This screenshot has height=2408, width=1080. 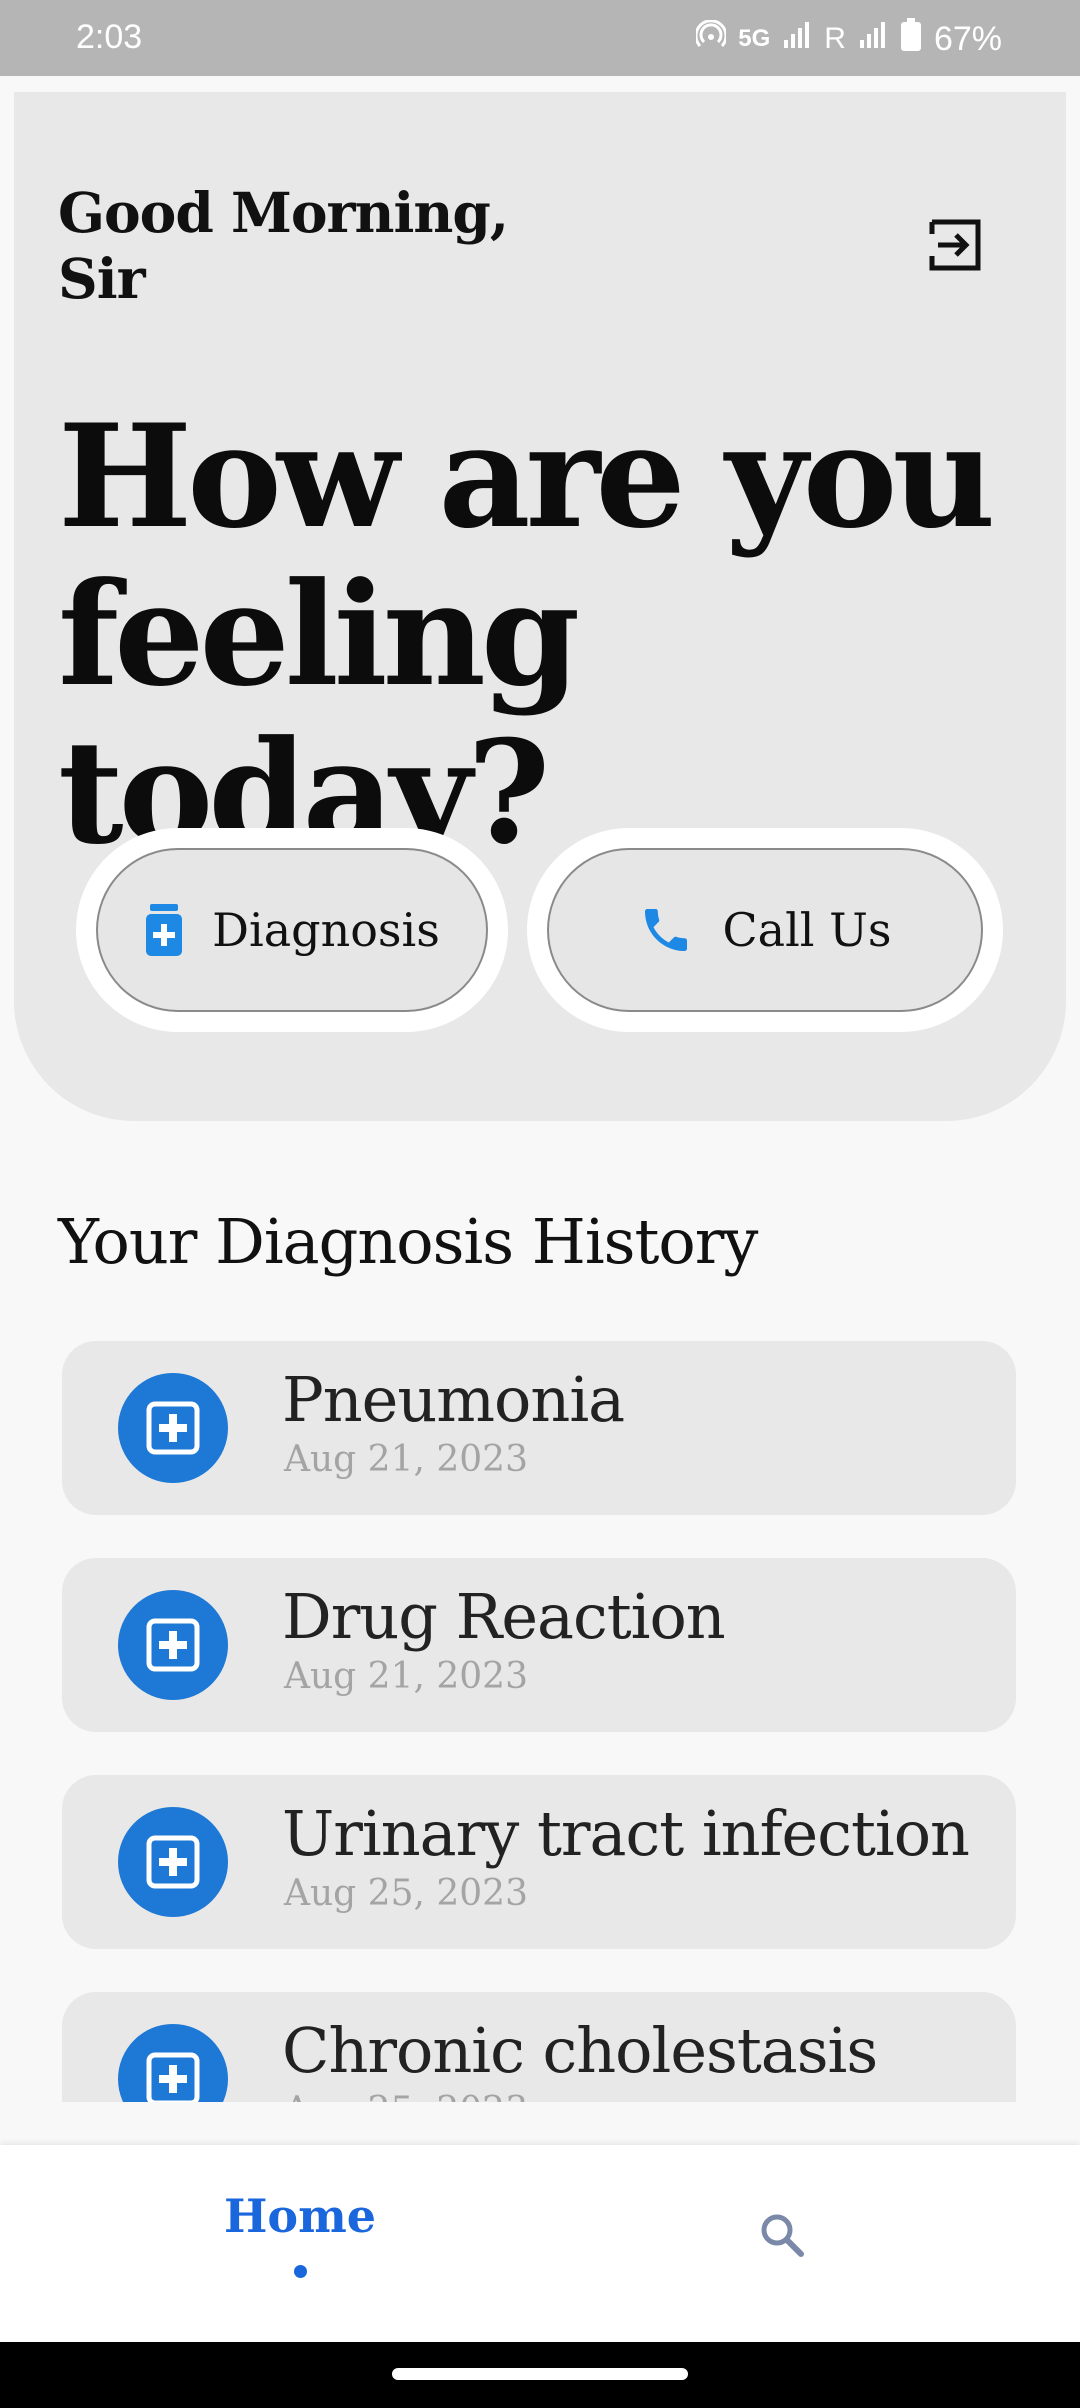 I want to click on diagnosis-label: Diagnosis, so click(x=326, y=930).